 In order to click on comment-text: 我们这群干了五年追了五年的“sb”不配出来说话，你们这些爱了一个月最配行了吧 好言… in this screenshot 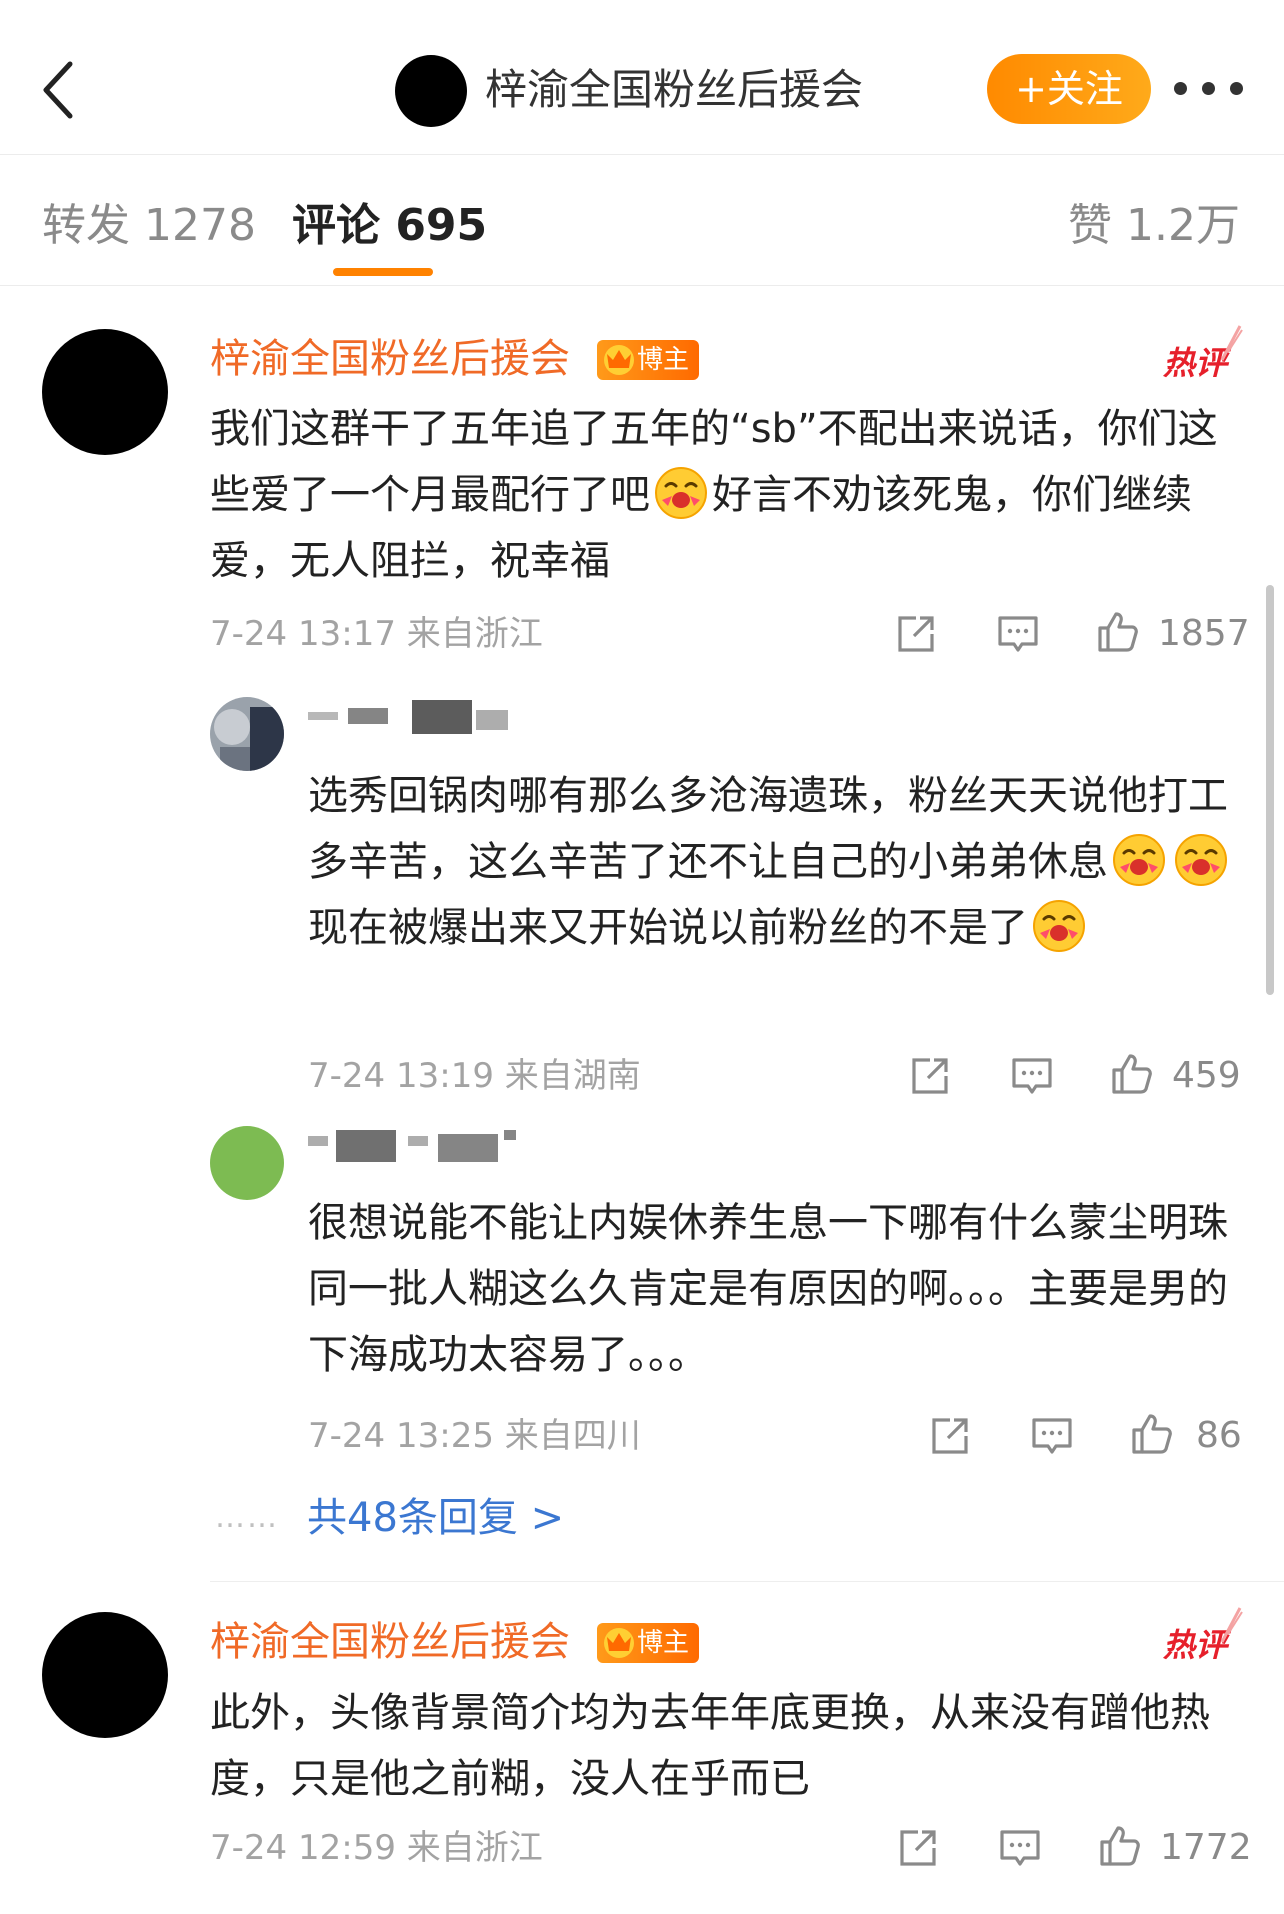, I will do `click(730, 495)`.